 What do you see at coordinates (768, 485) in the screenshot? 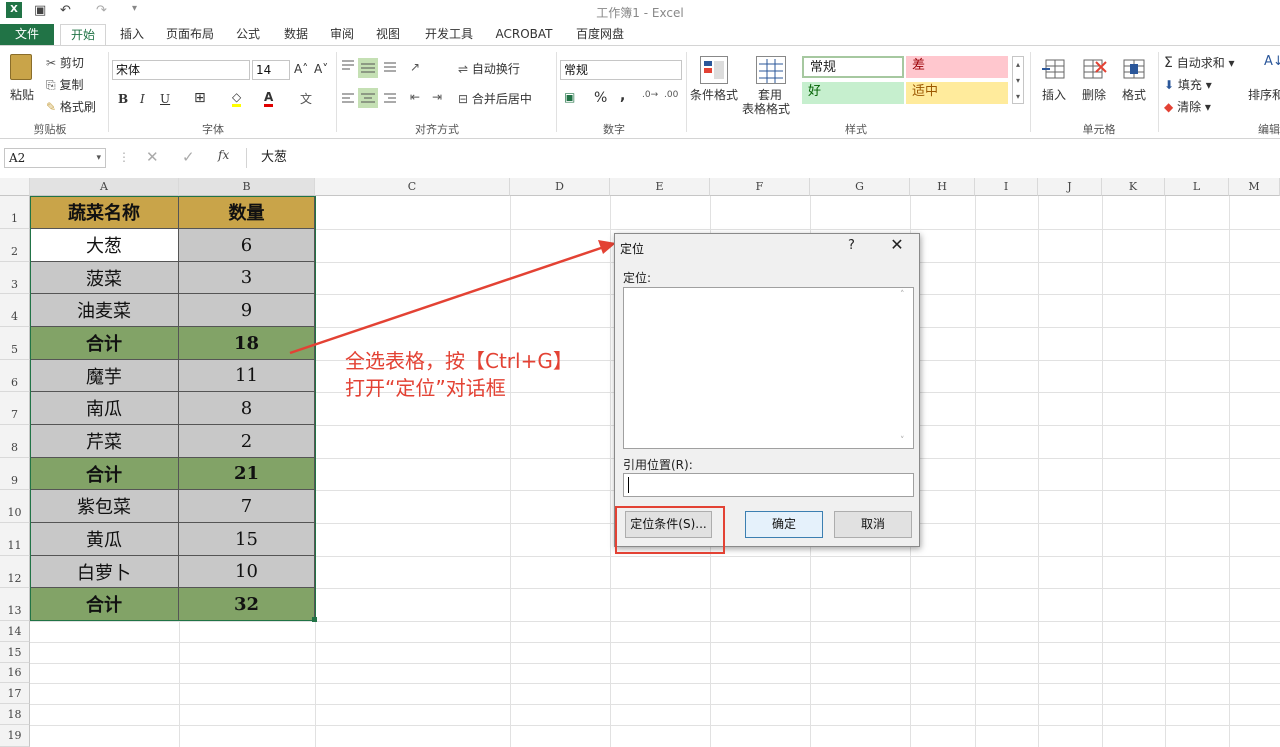
I see `reference-input` at bounding box center [768, 485].